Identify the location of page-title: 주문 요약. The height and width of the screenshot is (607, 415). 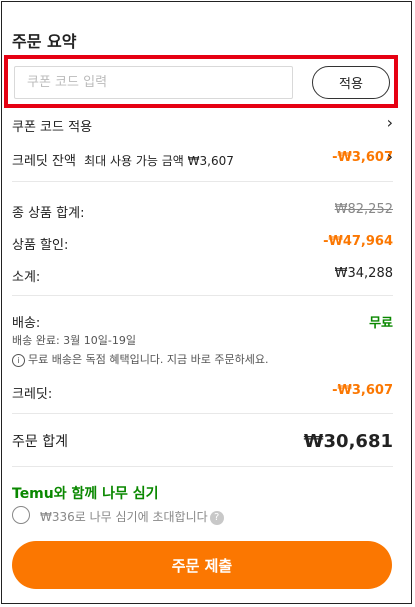
(44, 41).